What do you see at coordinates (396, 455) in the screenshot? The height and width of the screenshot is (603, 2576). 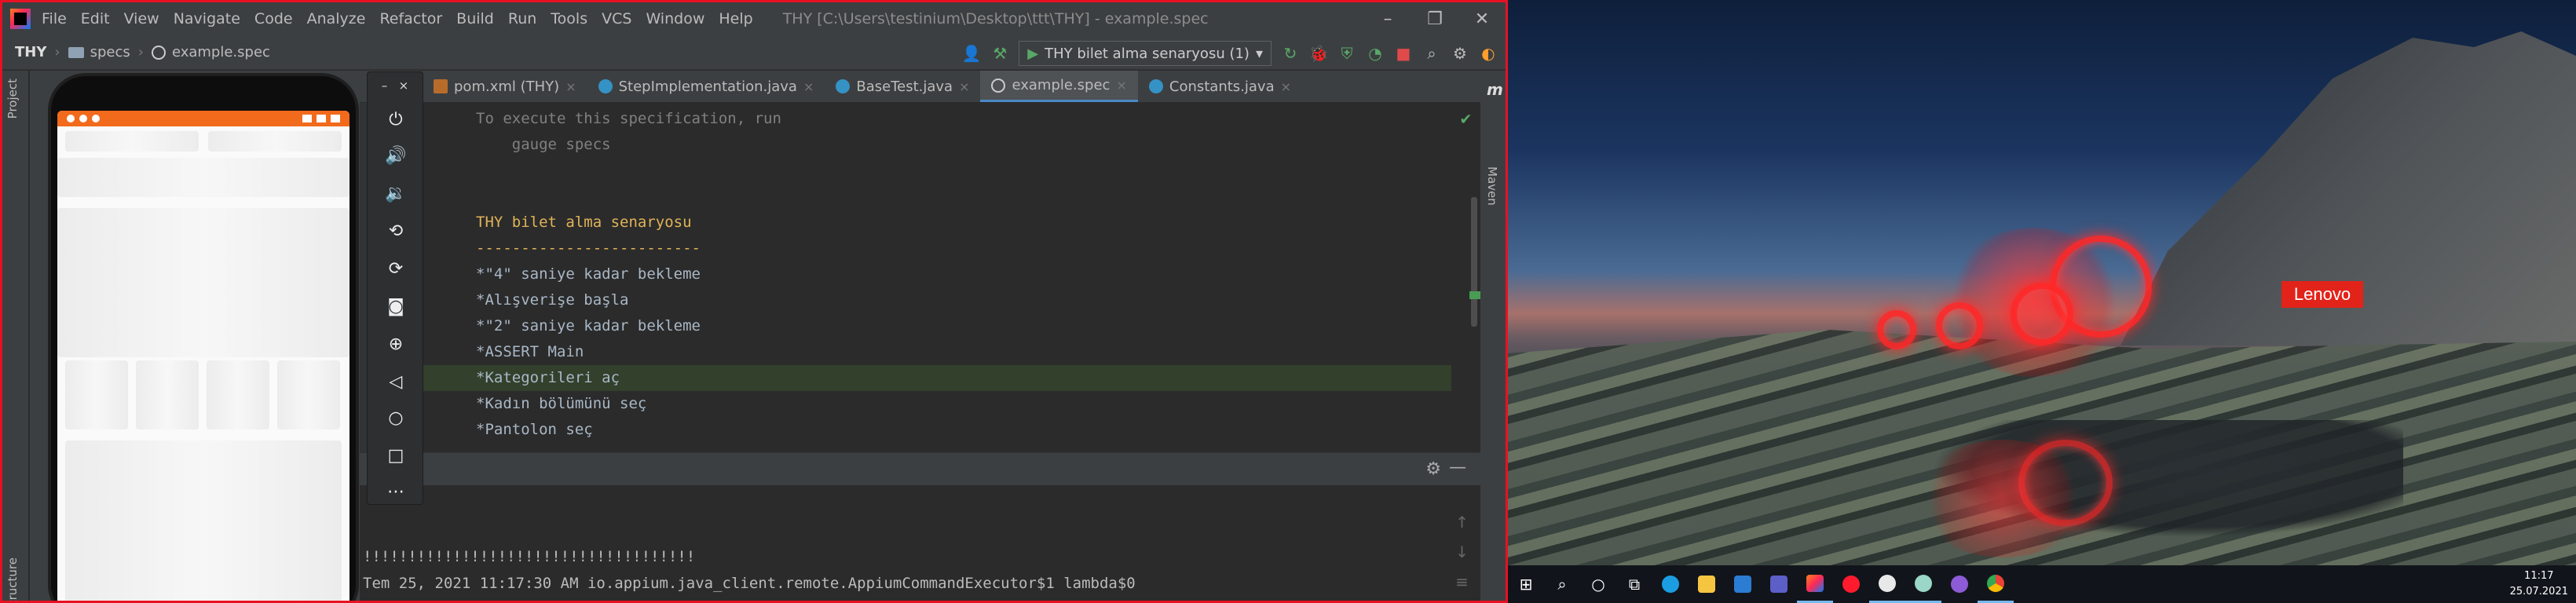 I see `overview-icon: □` at bounding box center [396, 455].